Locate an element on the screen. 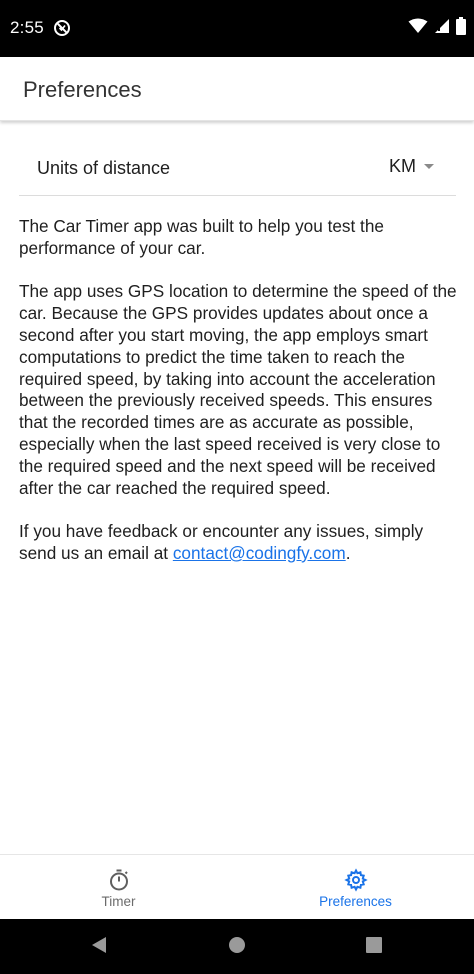  units-selected-value: KM is located at coordinates (402, 166).